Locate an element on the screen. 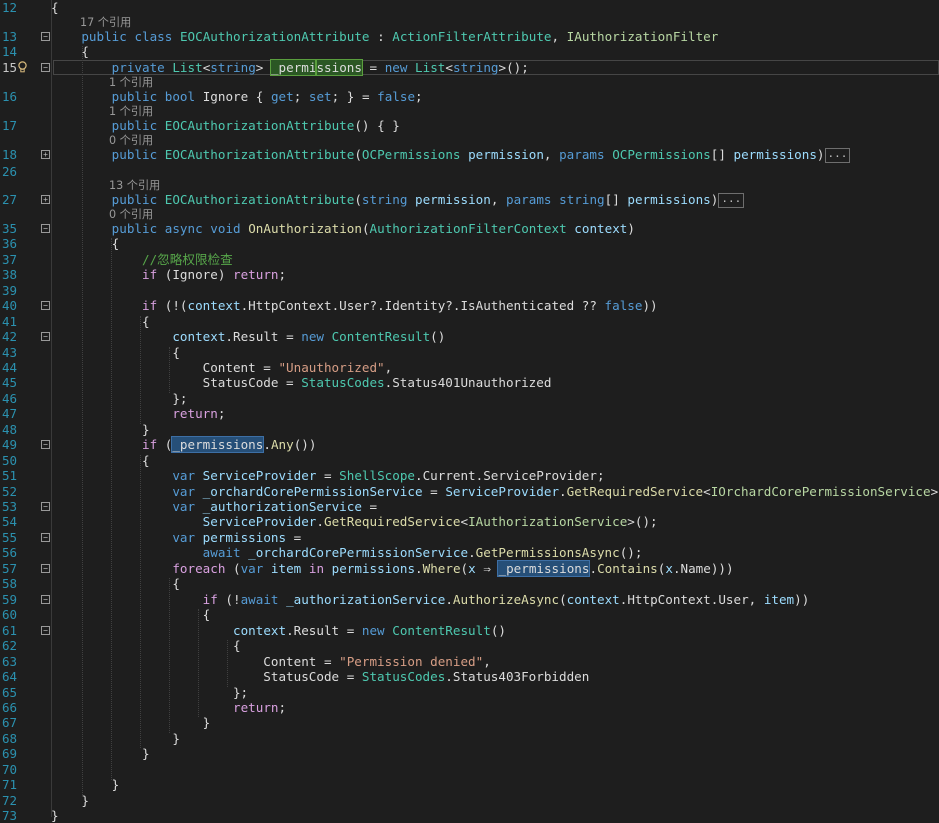  line-number: 71 is located at coordinates (10, 784).